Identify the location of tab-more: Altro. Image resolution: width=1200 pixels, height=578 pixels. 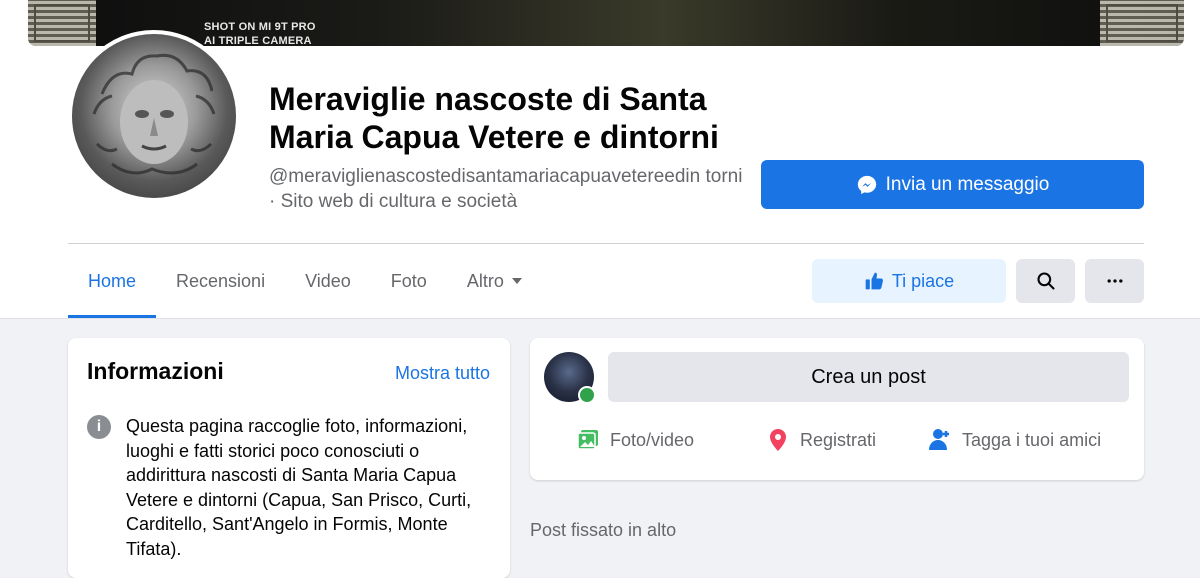
(495, 281).